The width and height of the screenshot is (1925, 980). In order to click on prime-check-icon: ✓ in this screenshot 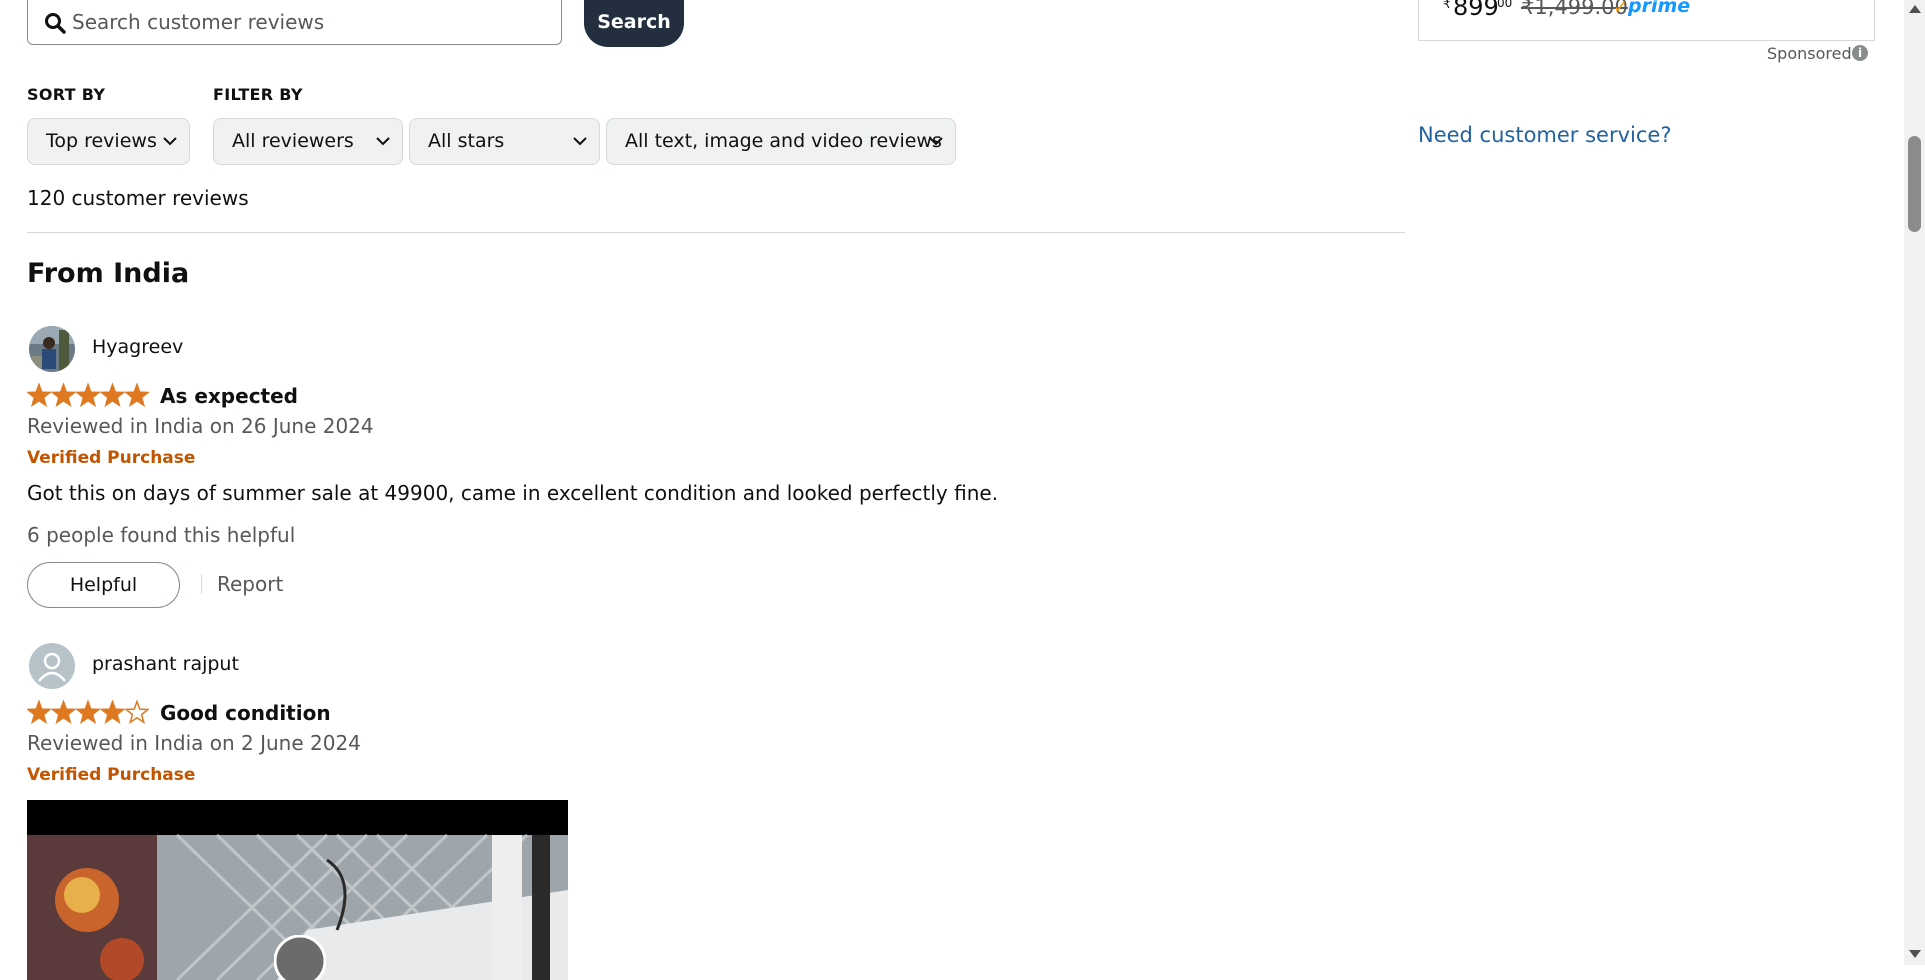, I will do `click(1621, 9)`.